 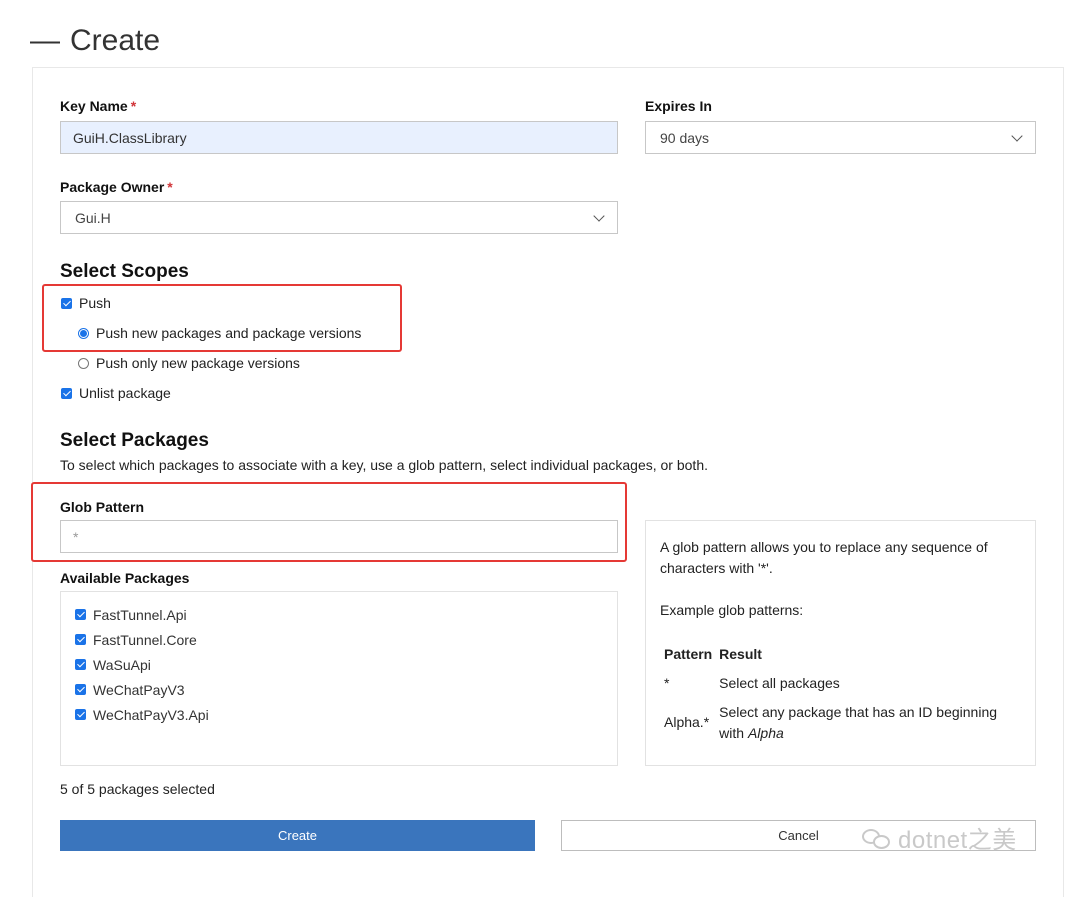 I want to click on watermark: dotnet之美, so click(x=939, y=837).